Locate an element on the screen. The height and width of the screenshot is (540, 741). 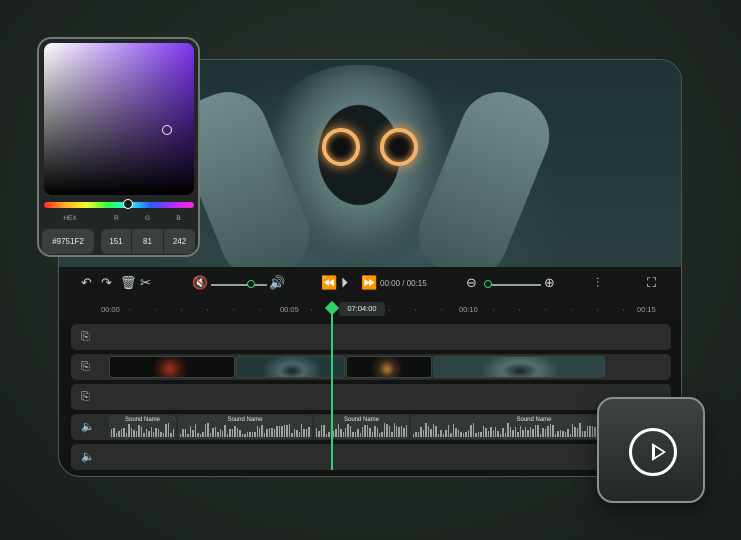
zoom-out-icon: ⊖ is located at coordinates (471, 284).